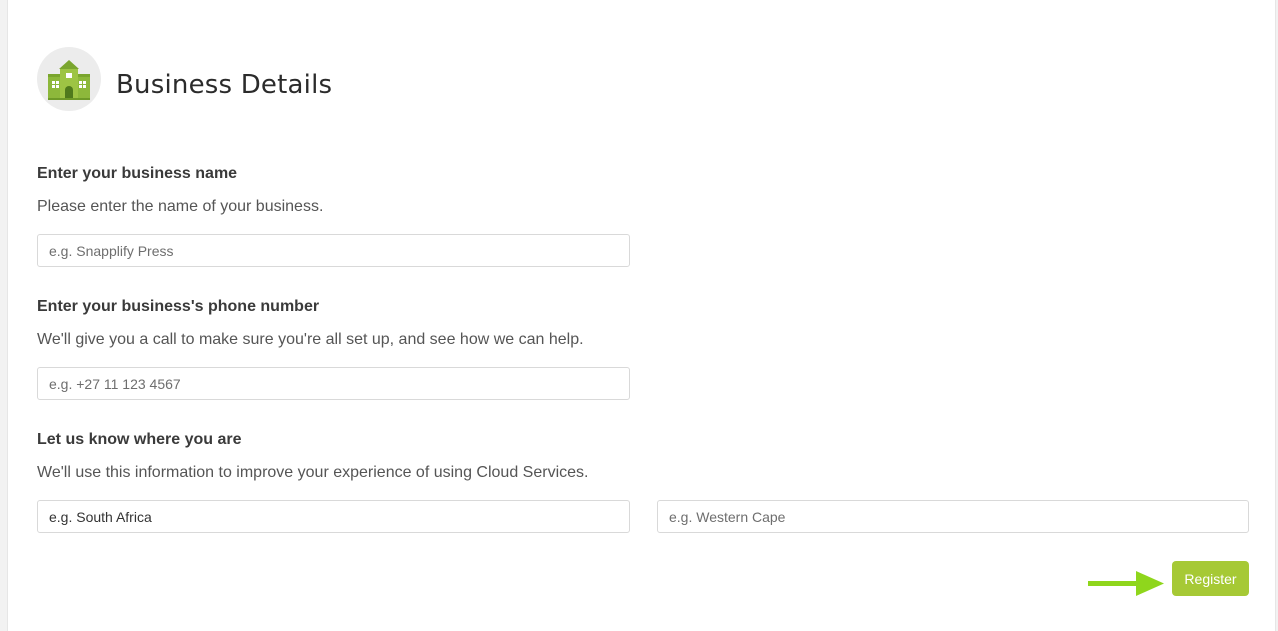  Describe the element at coordinates (333, 516) in the screenshot. I see `country-input` at that location.